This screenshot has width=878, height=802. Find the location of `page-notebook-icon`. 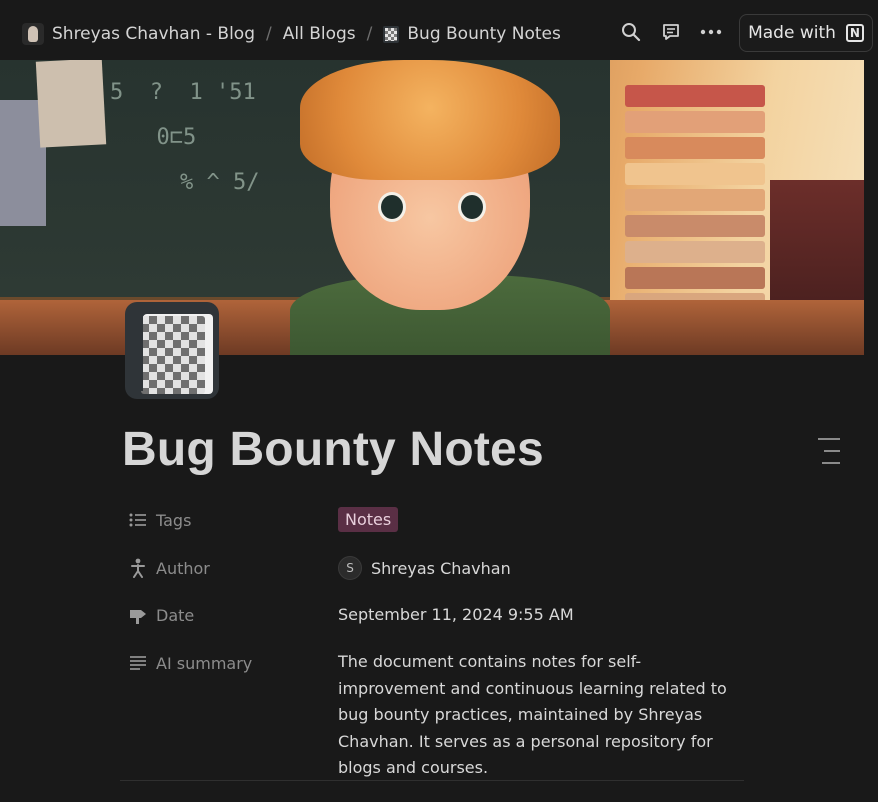

page-notebook-icon is located at coordinates (172, 350).